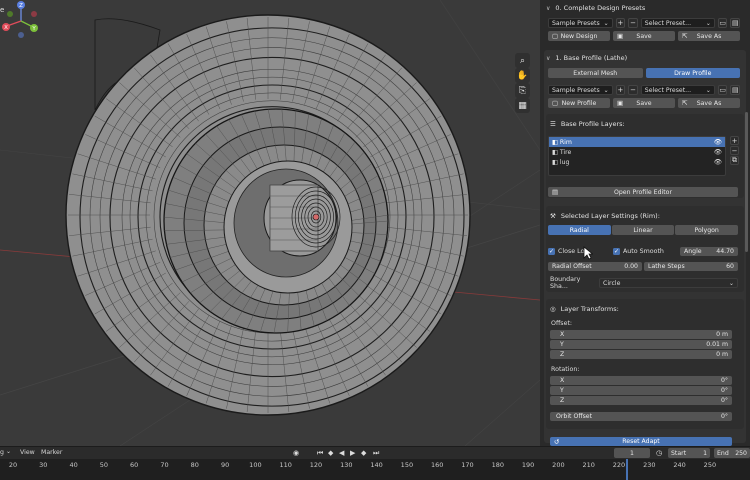  Describe the element at coordinates (437, 465) in the screenshot. I see `frame-tick-label: 160` at that location.